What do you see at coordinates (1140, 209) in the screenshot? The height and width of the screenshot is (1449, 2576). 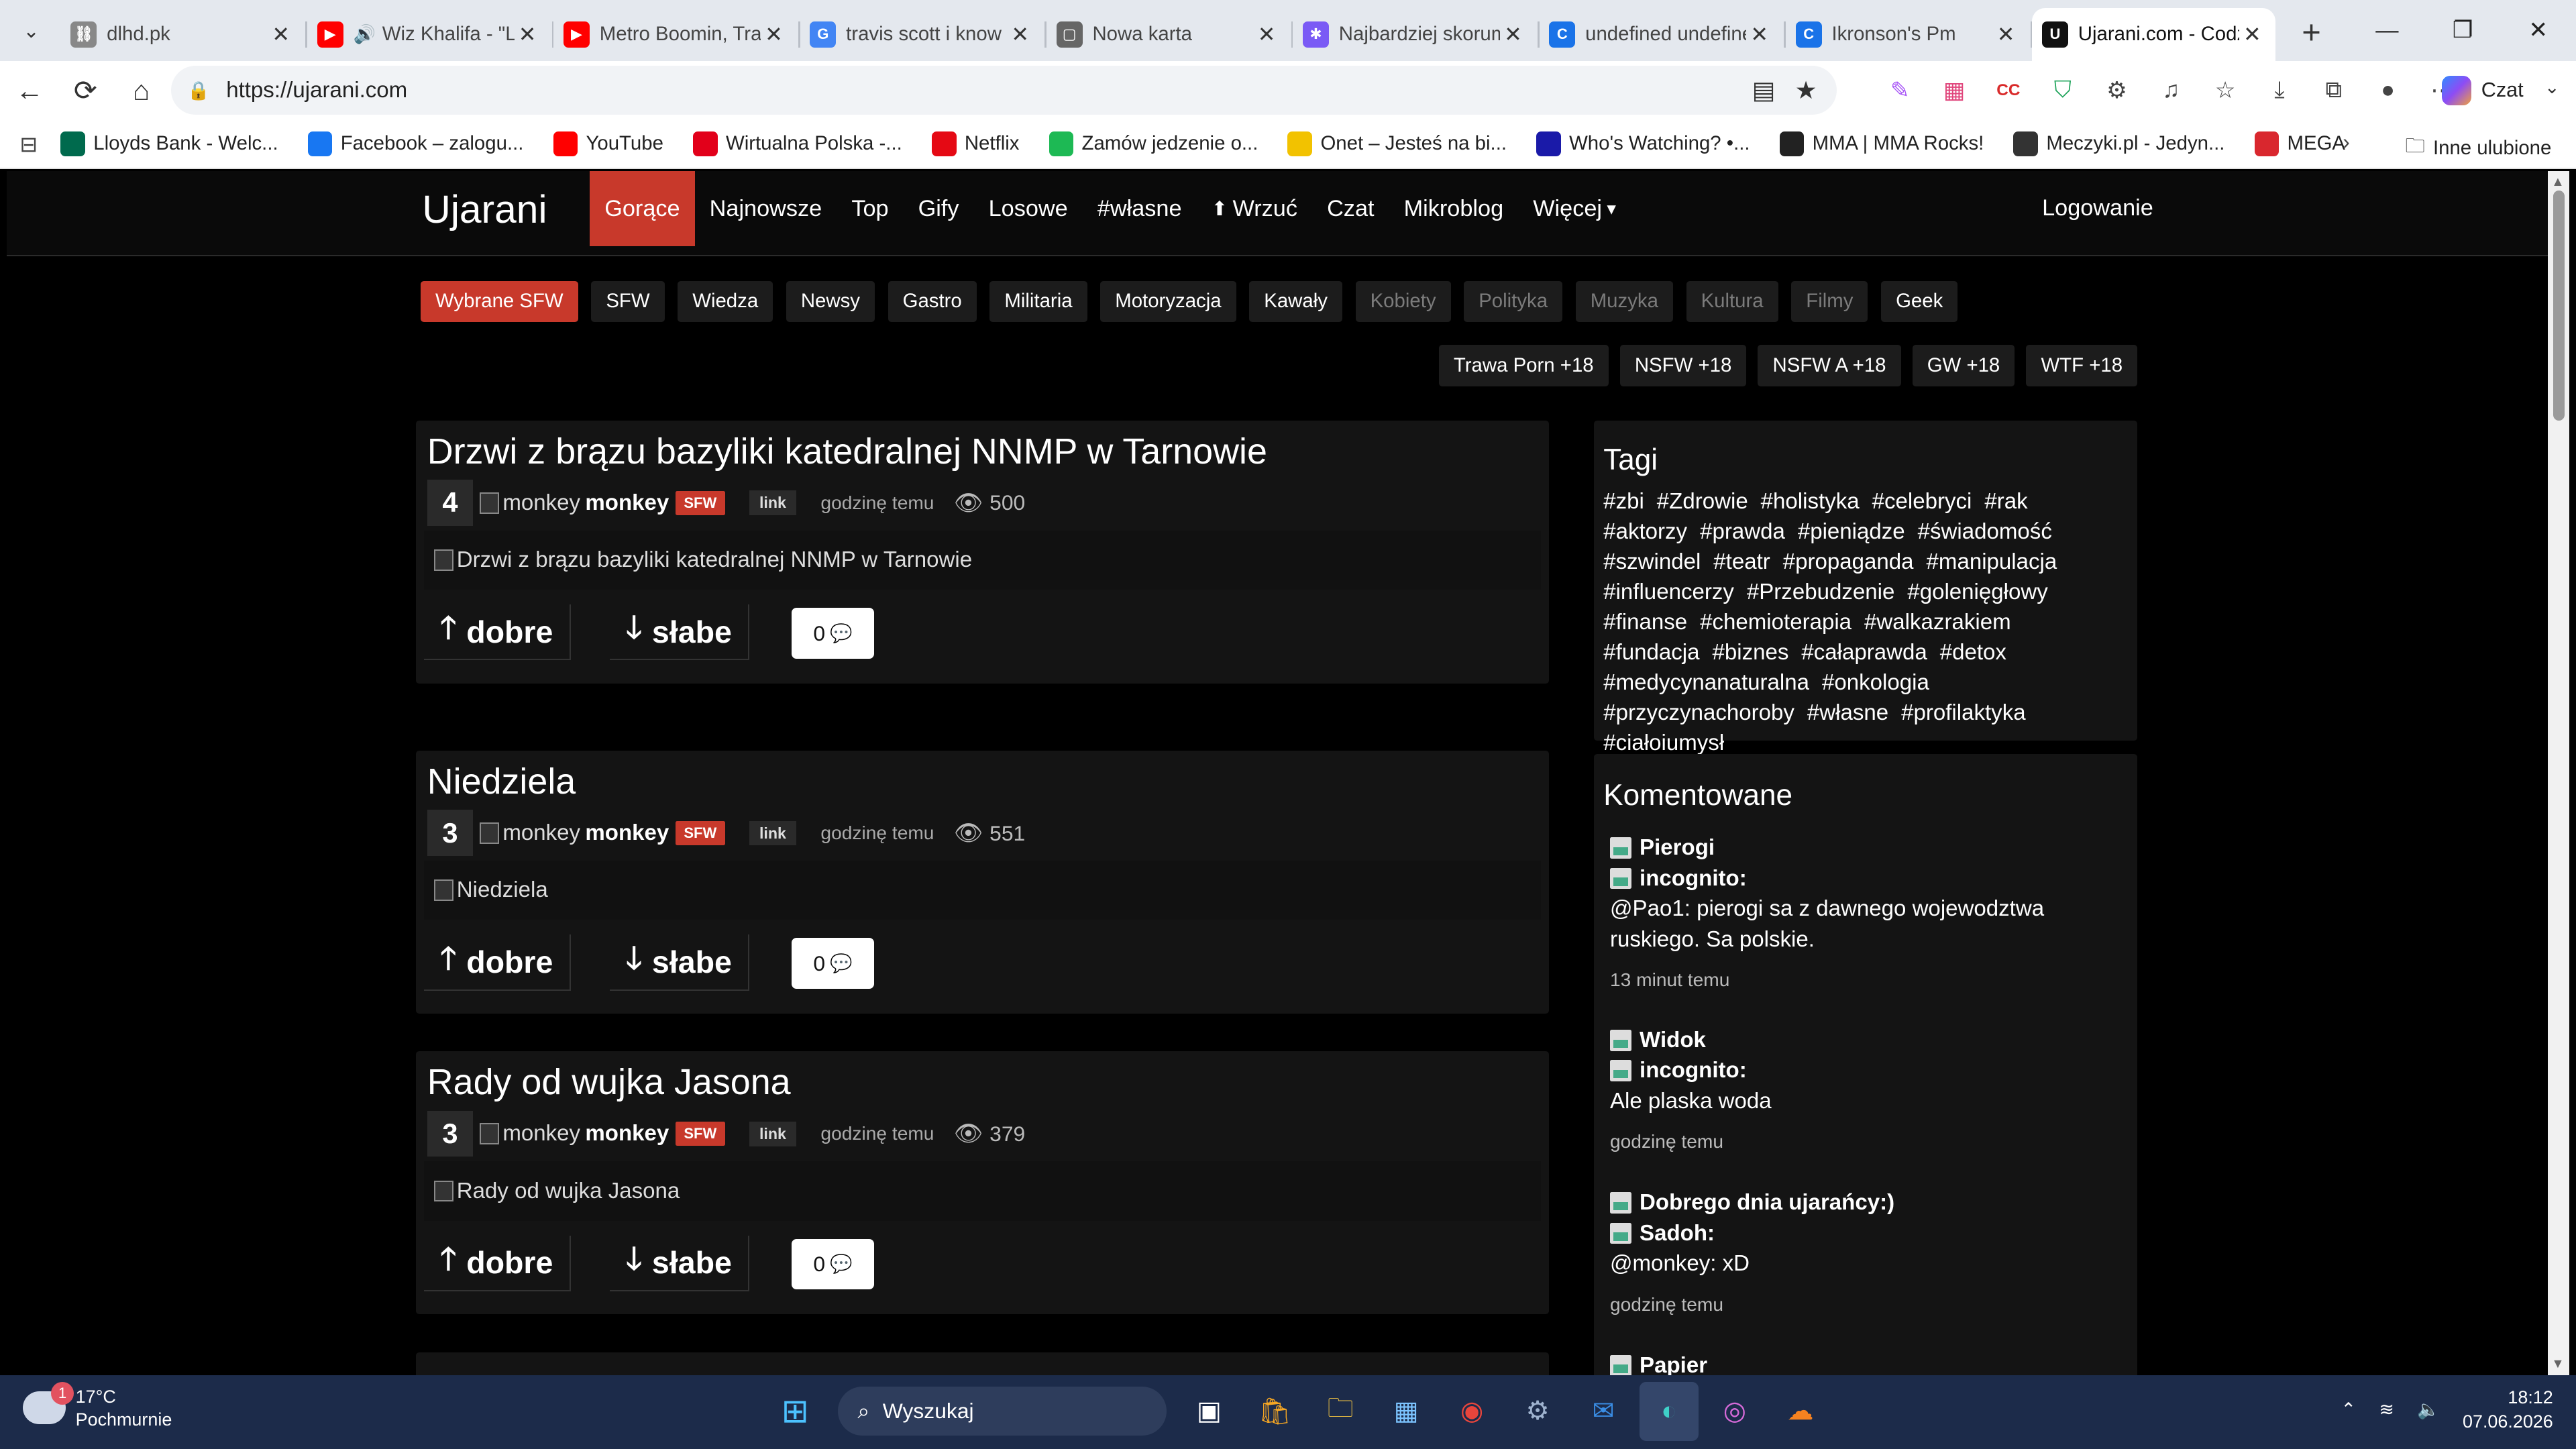 I see `nav-item: #własne` at bounding box center [1140, 209].